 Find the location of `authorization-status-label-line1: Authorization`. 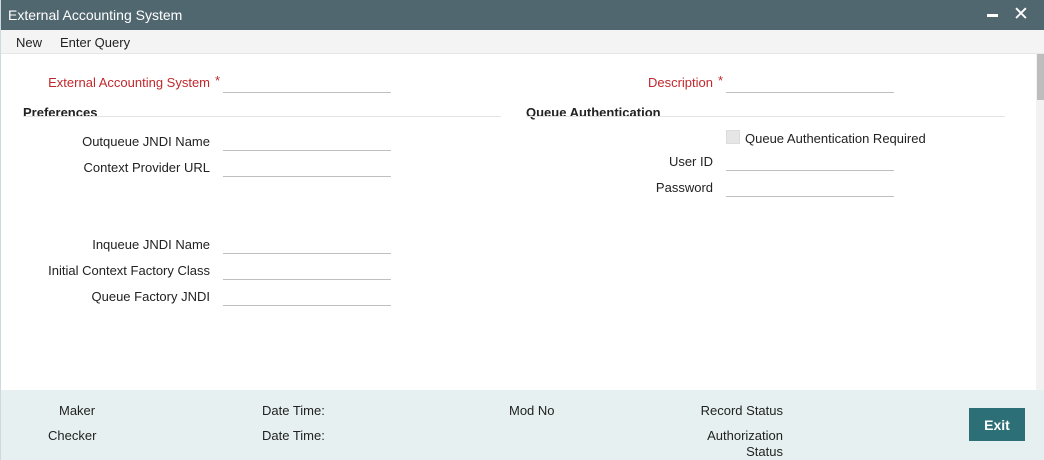

authorization-status-label-line1: Authorization is located at coordinates (745, 435).